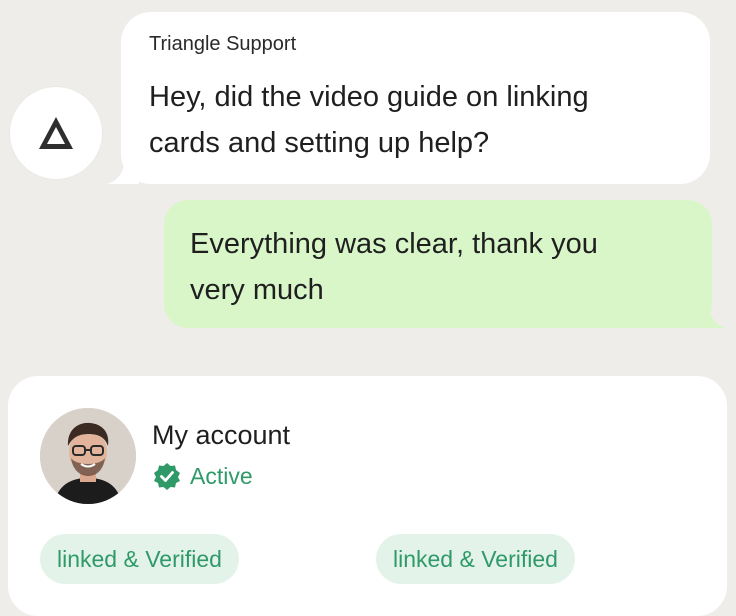 This screenshot has height=616, width=736. I want to click on account-status: Active, so click(203, 476).